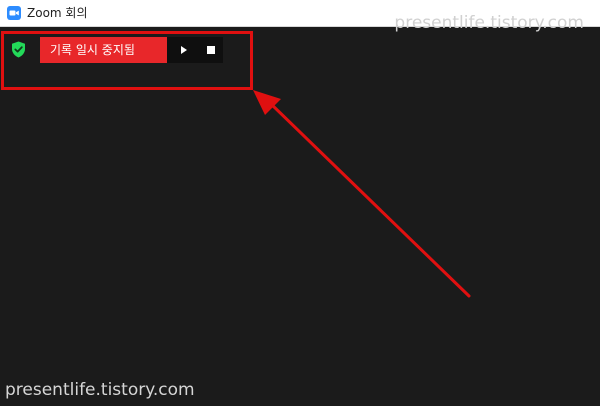 The width and height of the screenshot is (600, 406). Describe the element at coordinates (57, 13) in the screenshot. I see `window-title: Zoom 회의` at that location.